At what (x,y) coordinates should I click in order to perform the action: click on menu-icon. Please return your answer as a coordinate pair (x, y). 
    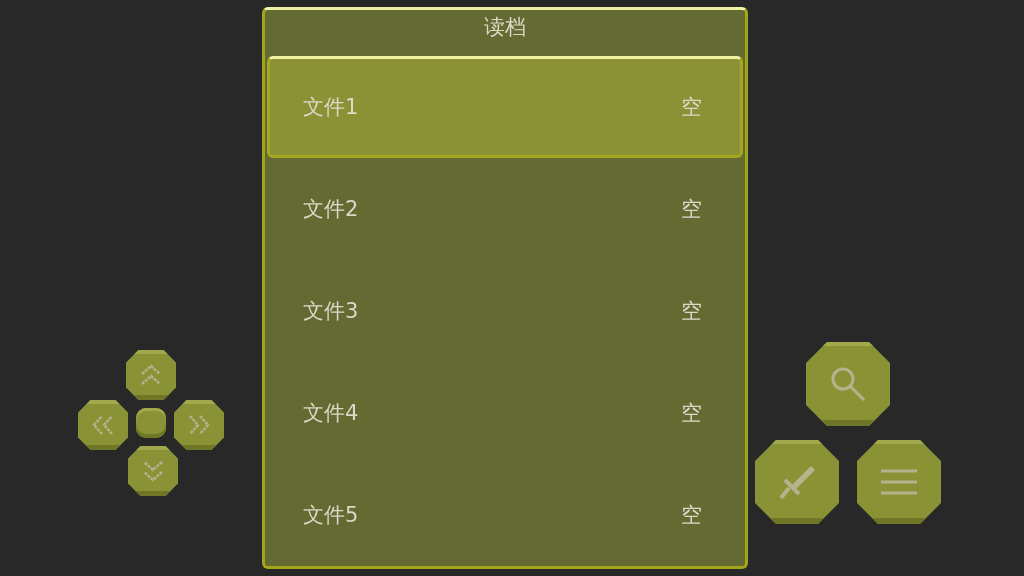
    Looking at the image, I should click on (899, 482).